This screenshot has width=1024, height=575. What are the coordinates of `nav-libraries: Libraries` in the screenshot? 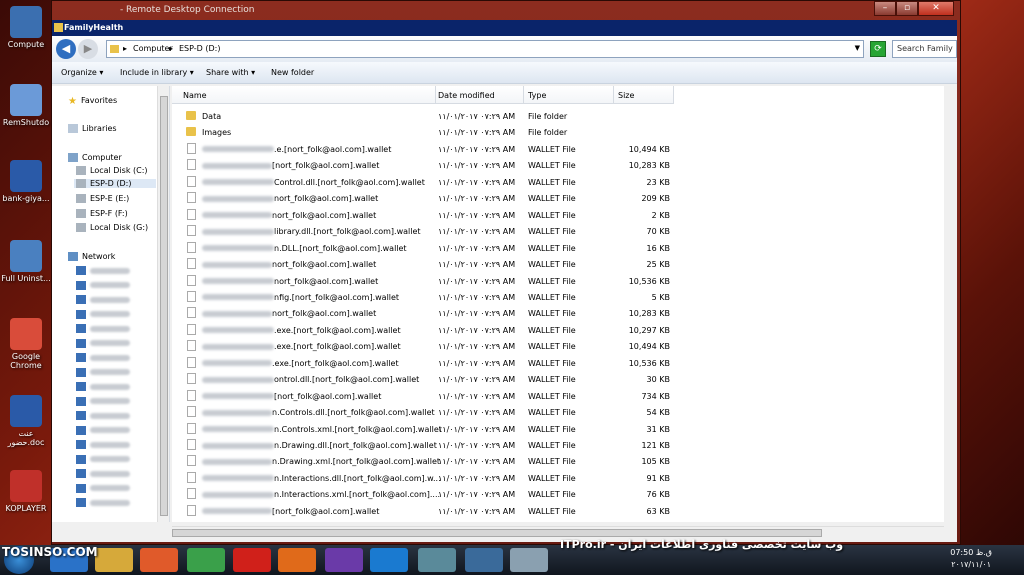 It's located at (92, 128).